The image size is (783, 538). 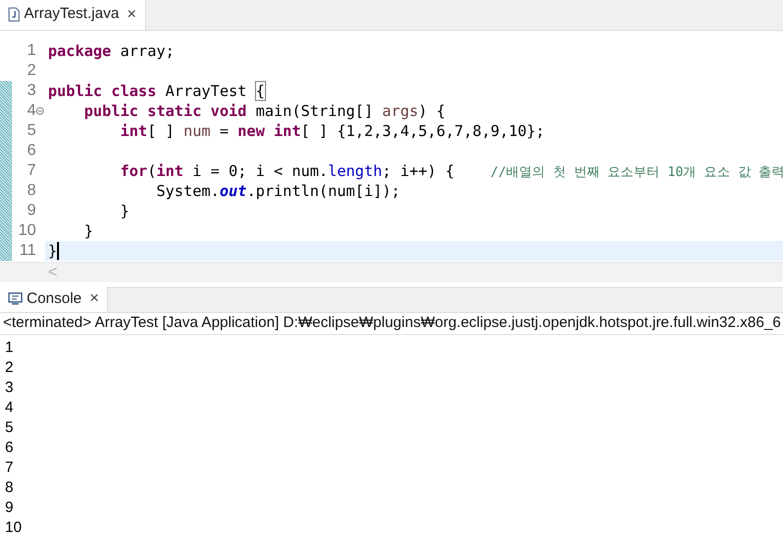 What do you see at coordinates (31, 71) in the screenshot?
I see `line-number: 2` at bounding box center [31, 71].